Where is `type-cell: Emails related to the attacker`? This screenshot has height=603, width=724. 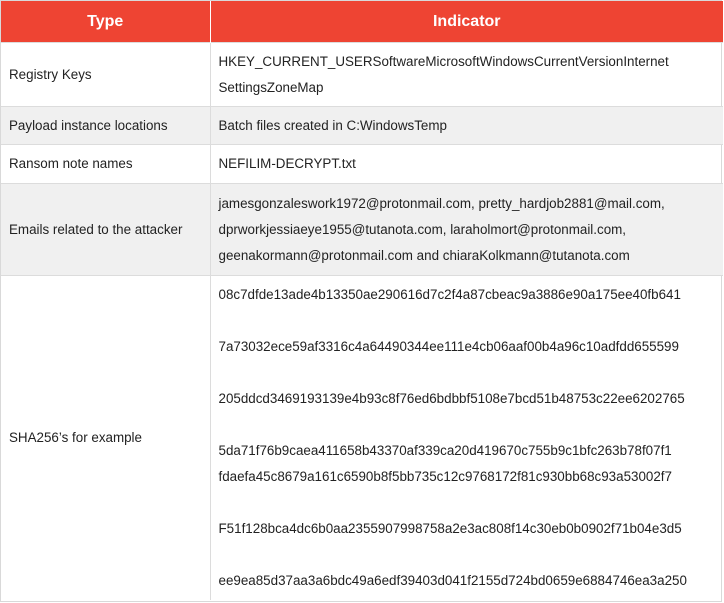
type-cell: Emails related to the attacker is located at coordinates (106, 229).